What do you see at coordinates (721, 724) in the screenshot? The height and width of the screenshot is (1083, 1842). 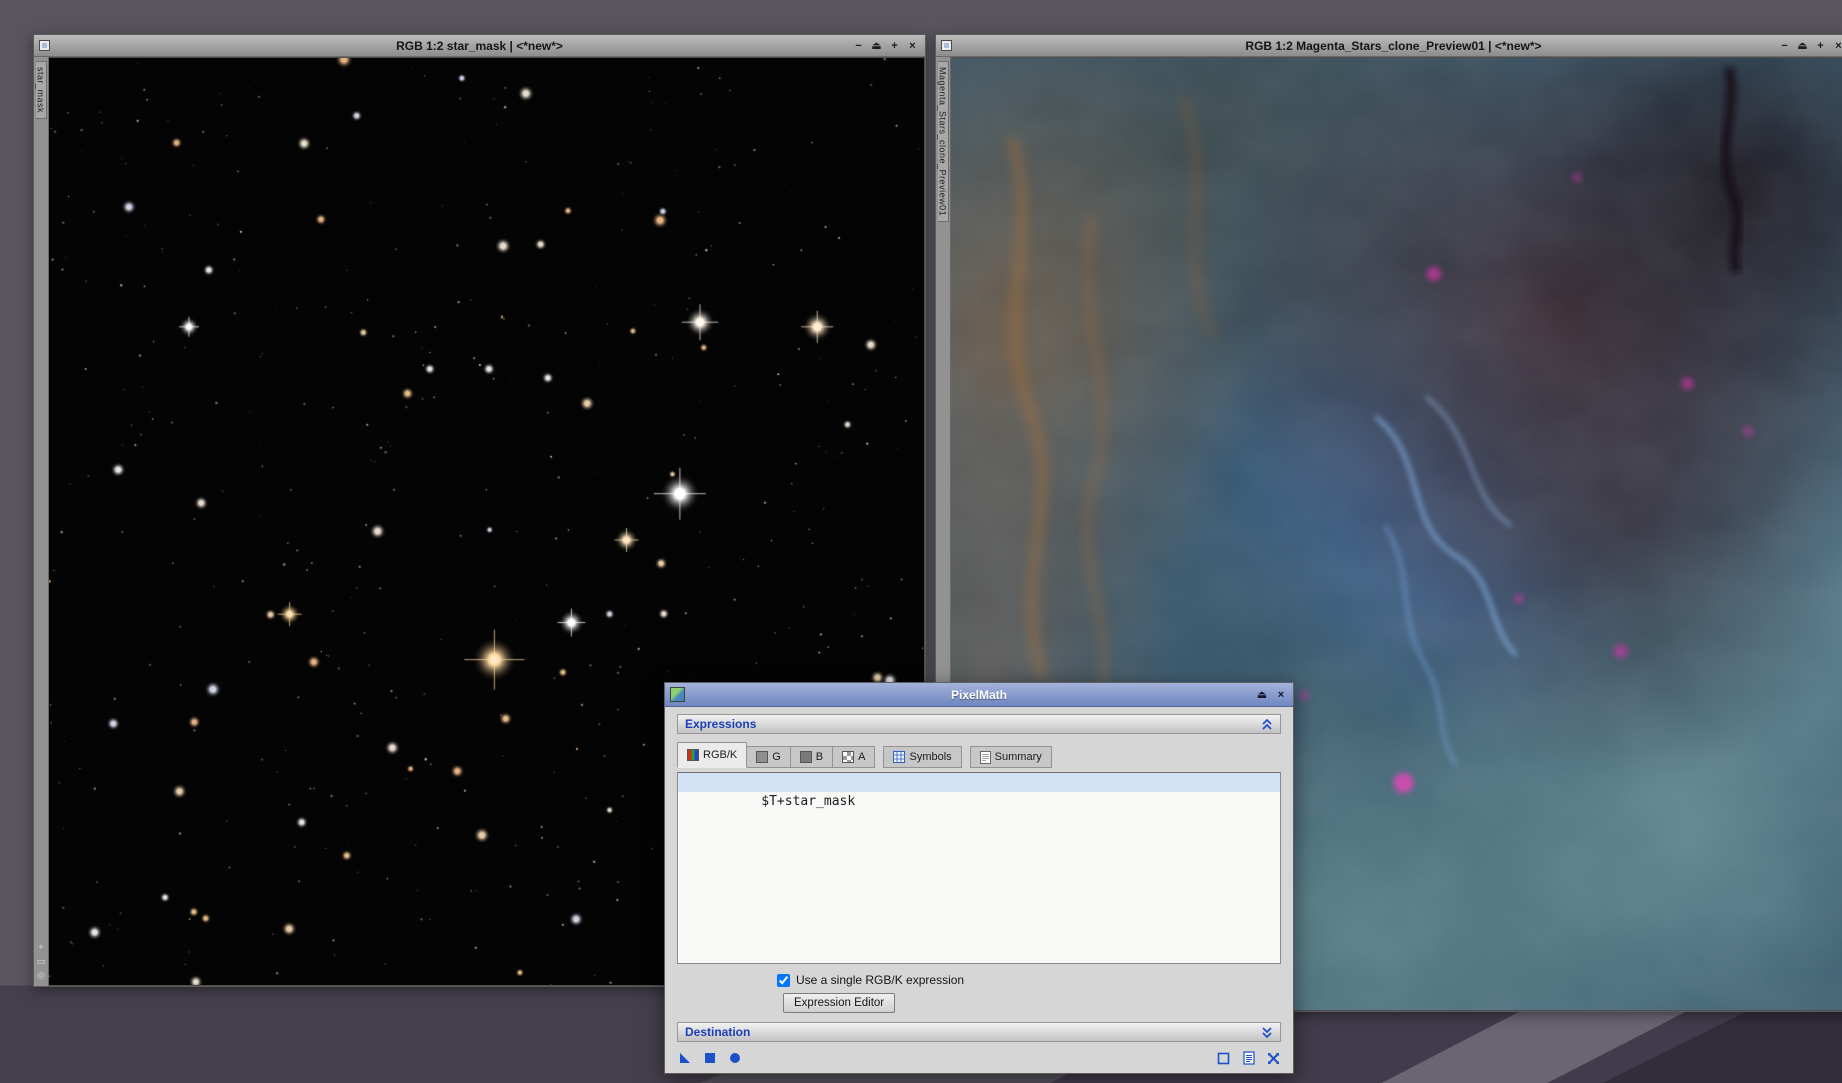 I see `expressions-section-label: Expressions` at bounding box center [721, 724].